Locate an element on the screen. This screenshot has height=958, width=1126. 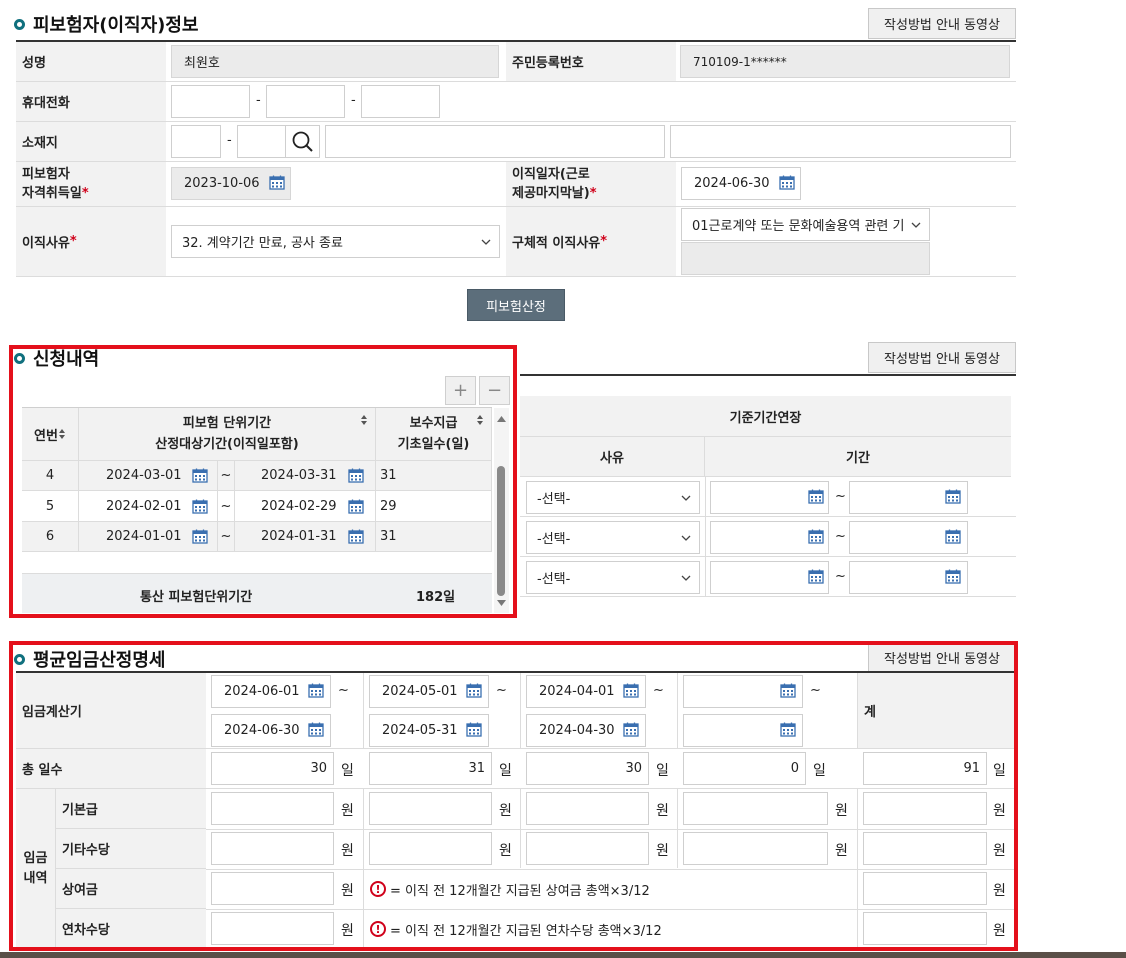
annual-leave-pay-label: 연차수당 is located at coordinates (131, 928).